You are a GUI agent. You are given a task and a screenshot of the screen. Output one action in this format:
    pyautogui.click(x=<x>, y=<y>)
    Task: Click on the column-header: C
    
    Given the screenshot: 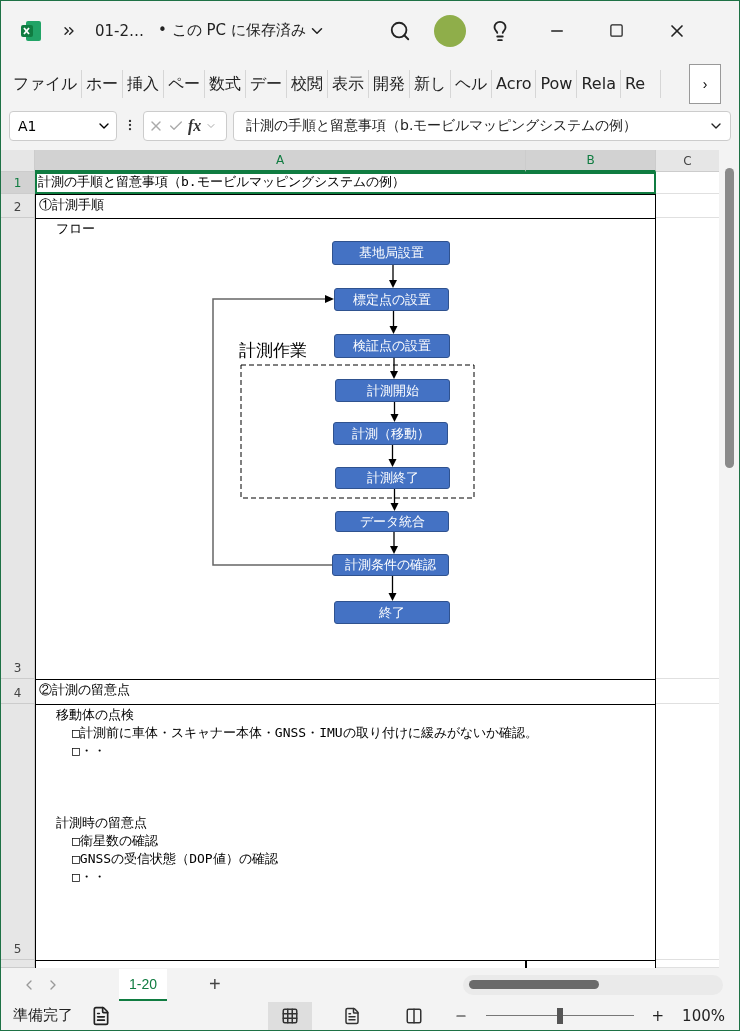 What is the action you would take?
    pyautogui.click(x=688, y=161)
    